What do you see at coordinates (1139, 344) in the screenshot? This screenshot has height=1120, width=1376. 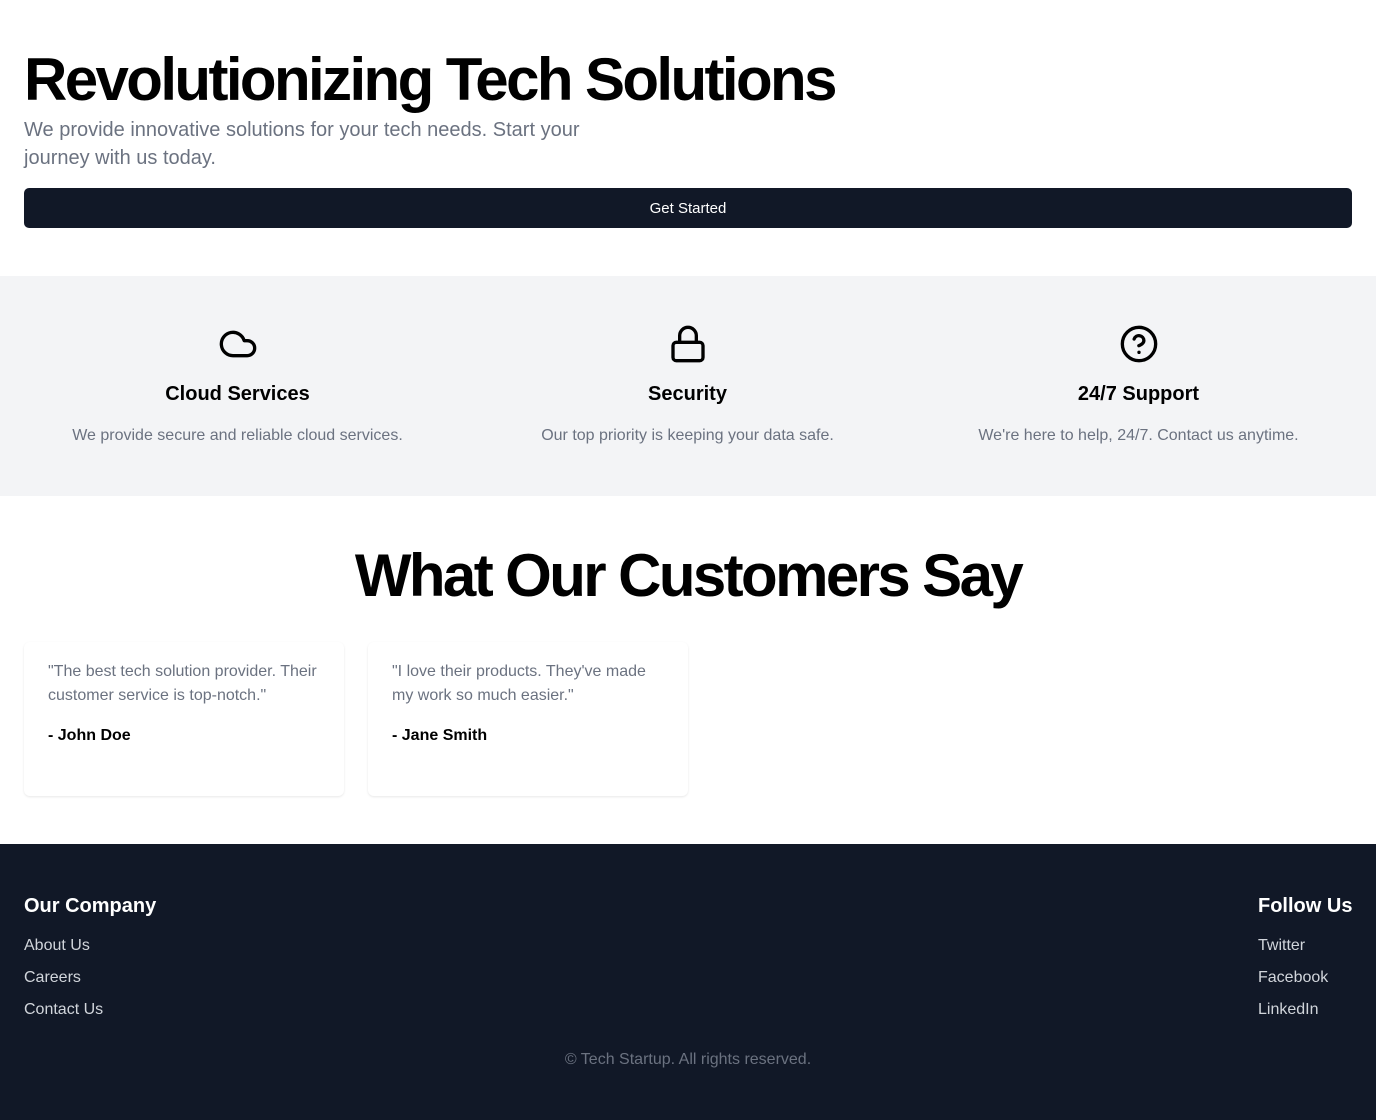 I see `help-circle-icon` at bounding box center [1139, 344].